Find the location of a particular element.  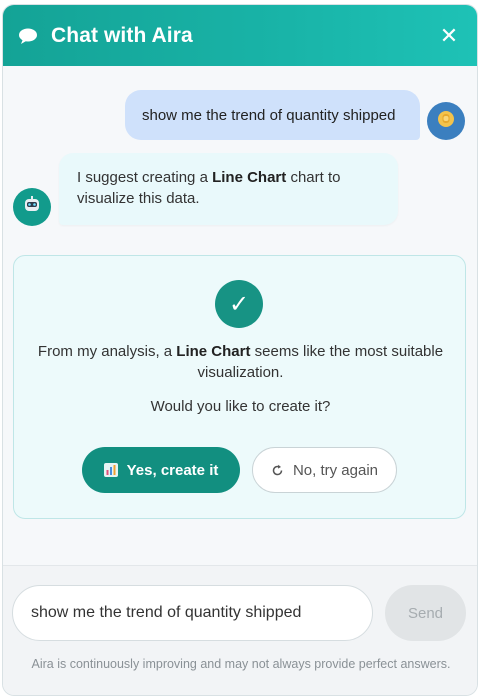

user-avatar is located at coordinates (446, 121).